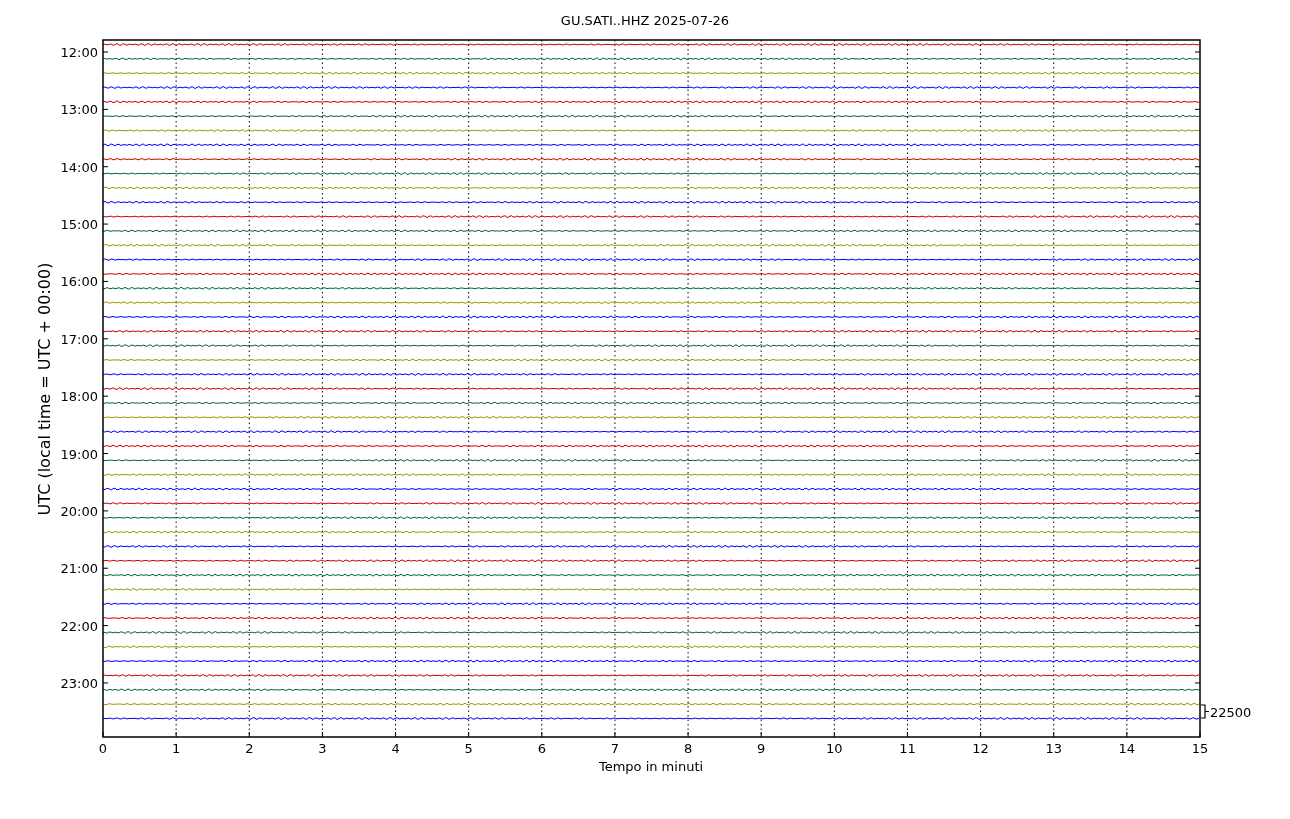 This screenshot has width=1290, height=819. What do you see at coordinates (541, 748) in the screenshot?
I see `x-tick-label: 6` at bounding box center [541, 748].